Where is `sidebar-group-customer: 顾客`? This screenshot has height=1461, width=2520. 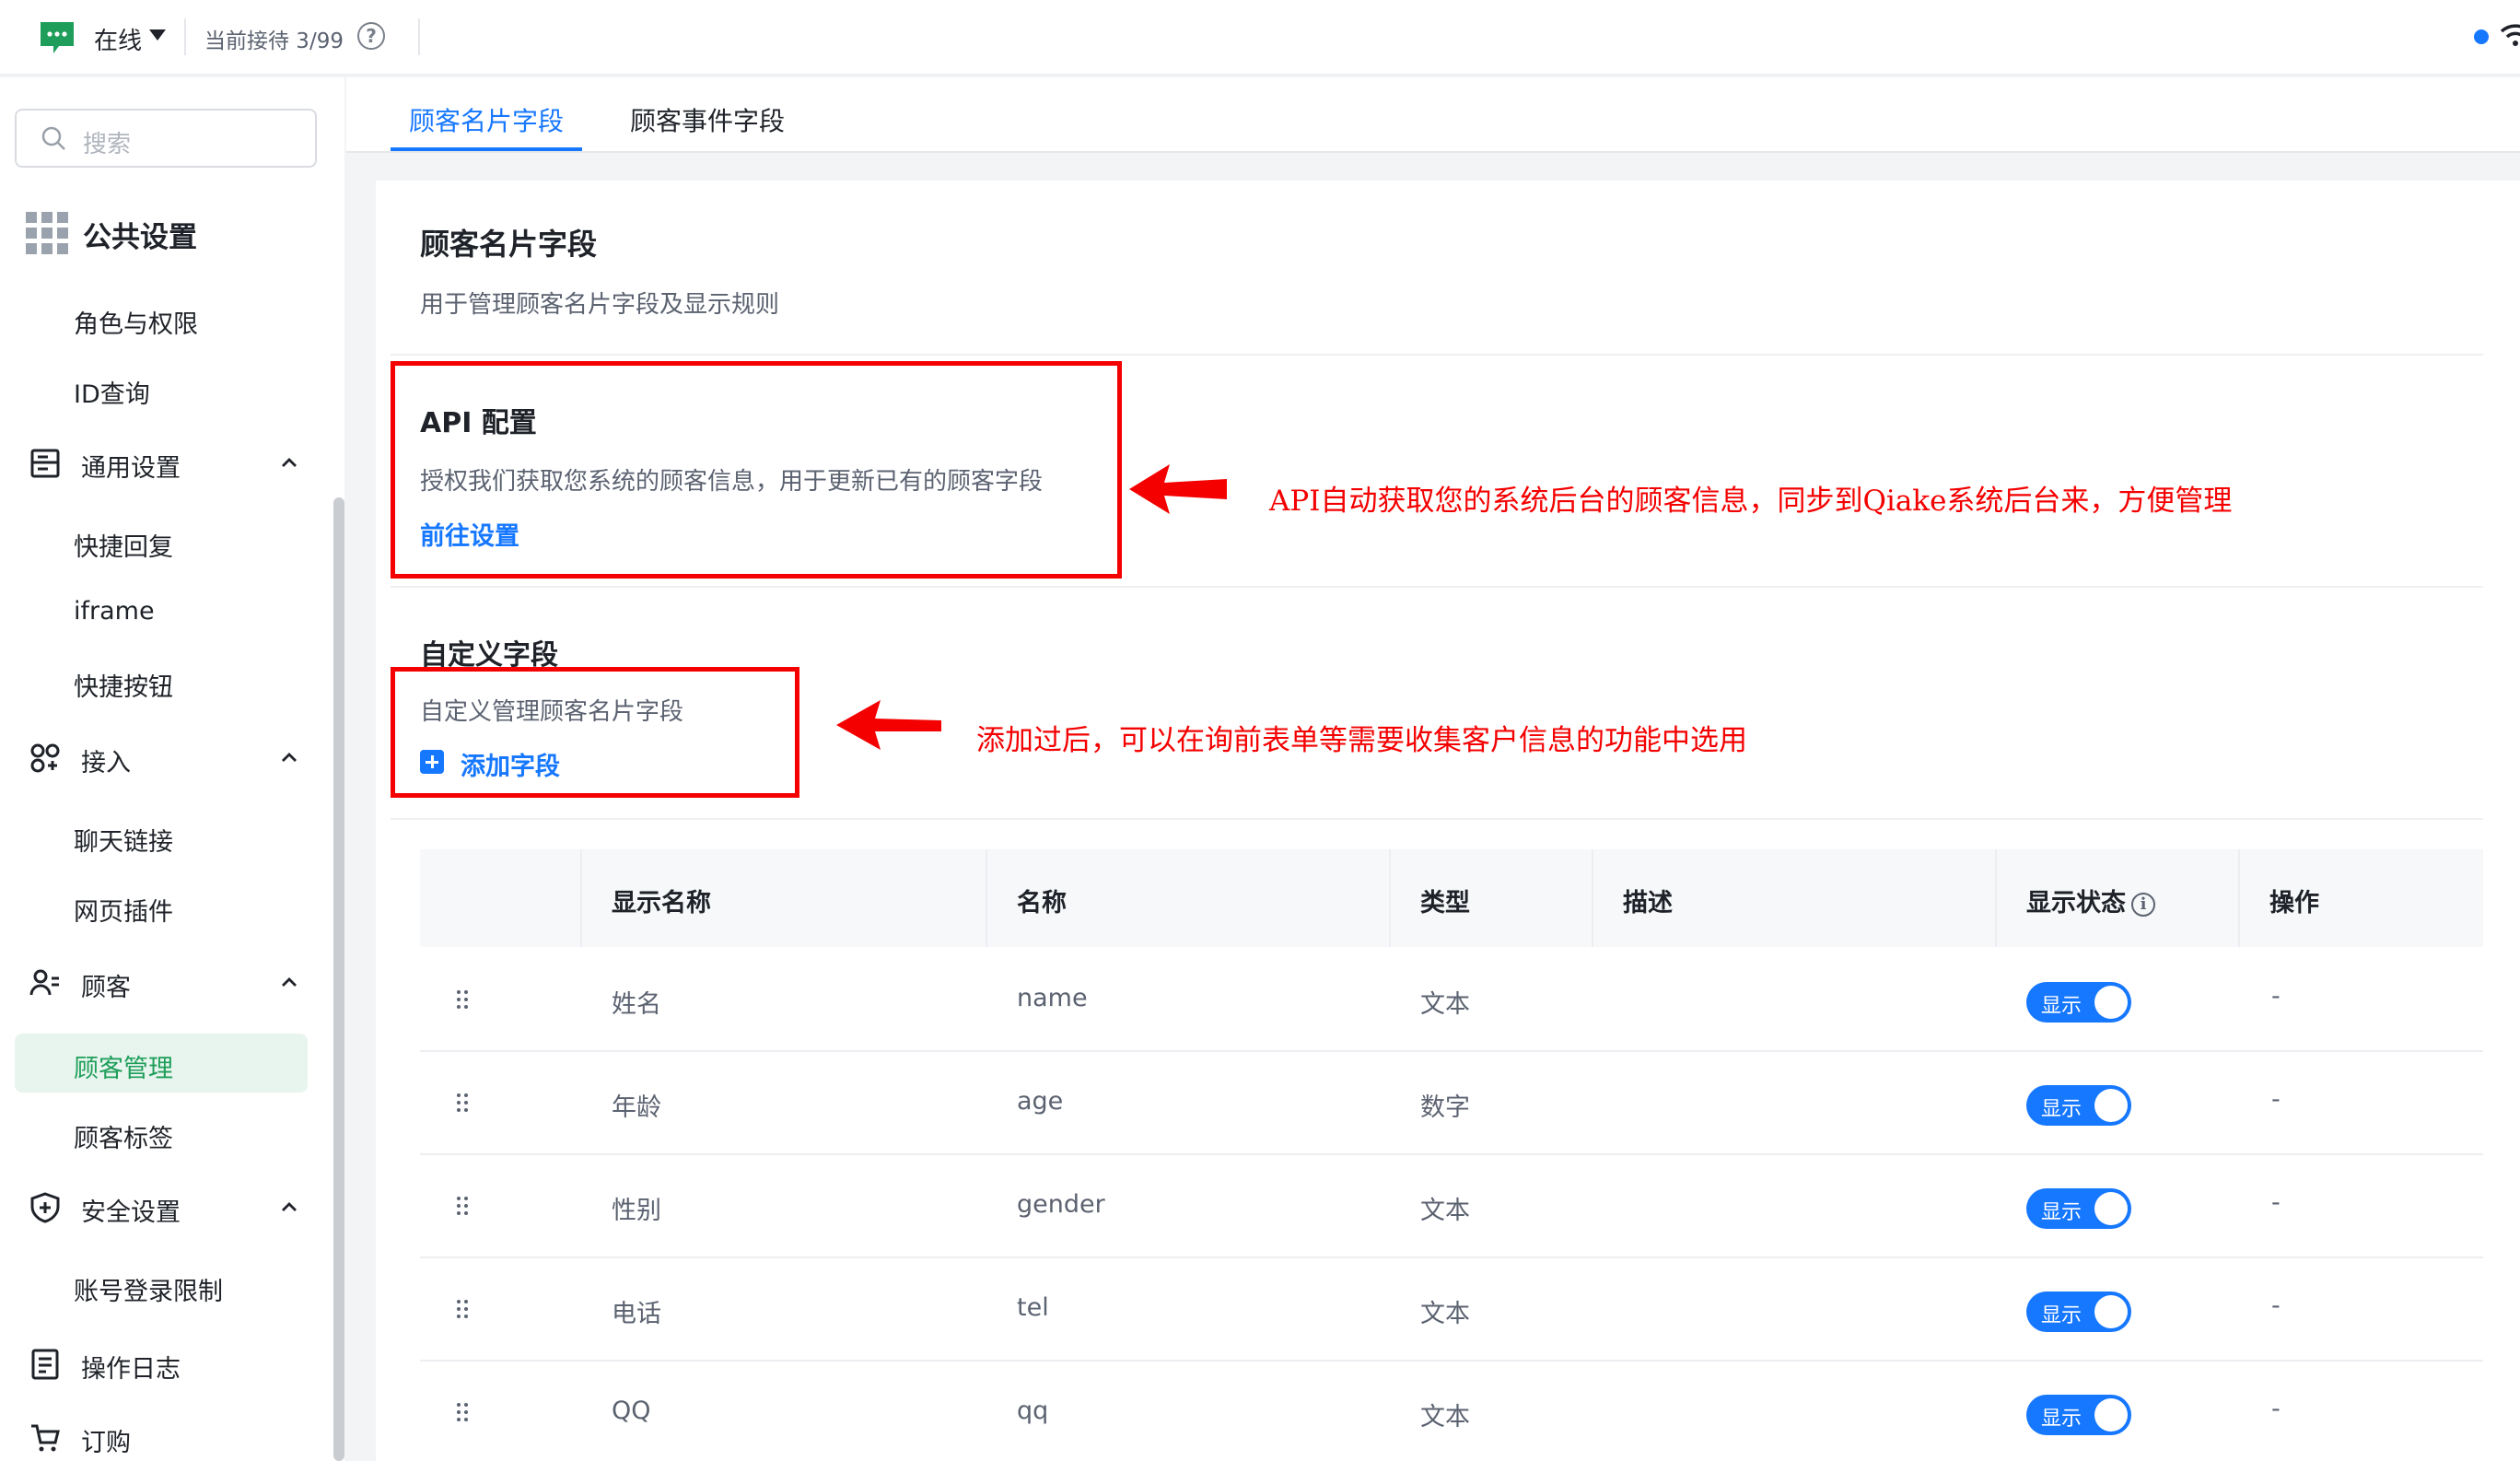
sidebar-group-customer: 顾客 is located at coordinates (172, 982).